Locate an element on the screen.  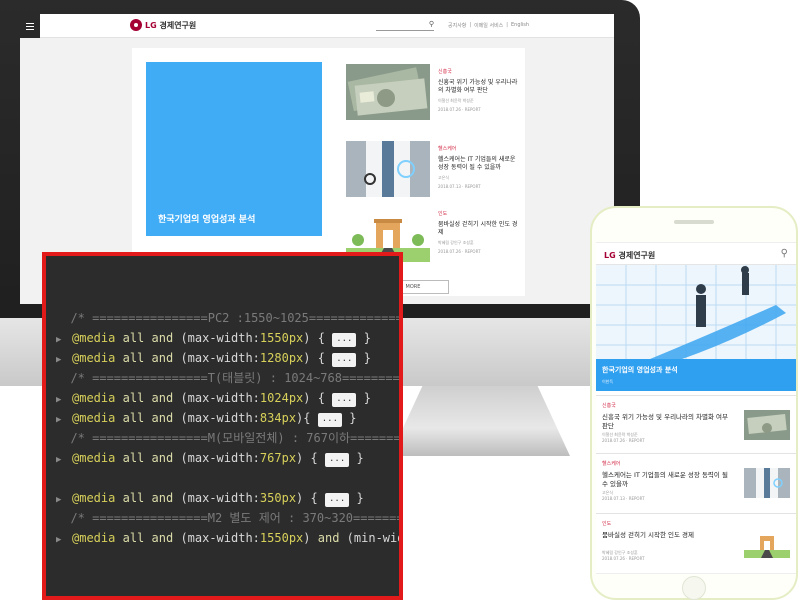
lg-mark-icon is located at coordinates (136, 25).